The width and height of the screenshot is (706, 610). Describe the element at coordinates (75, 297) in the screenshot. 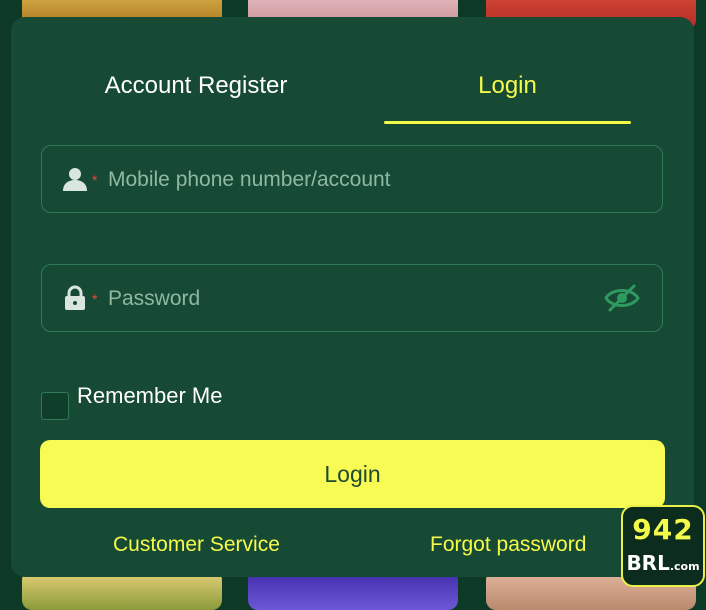

I see `lock-icon` at that location.